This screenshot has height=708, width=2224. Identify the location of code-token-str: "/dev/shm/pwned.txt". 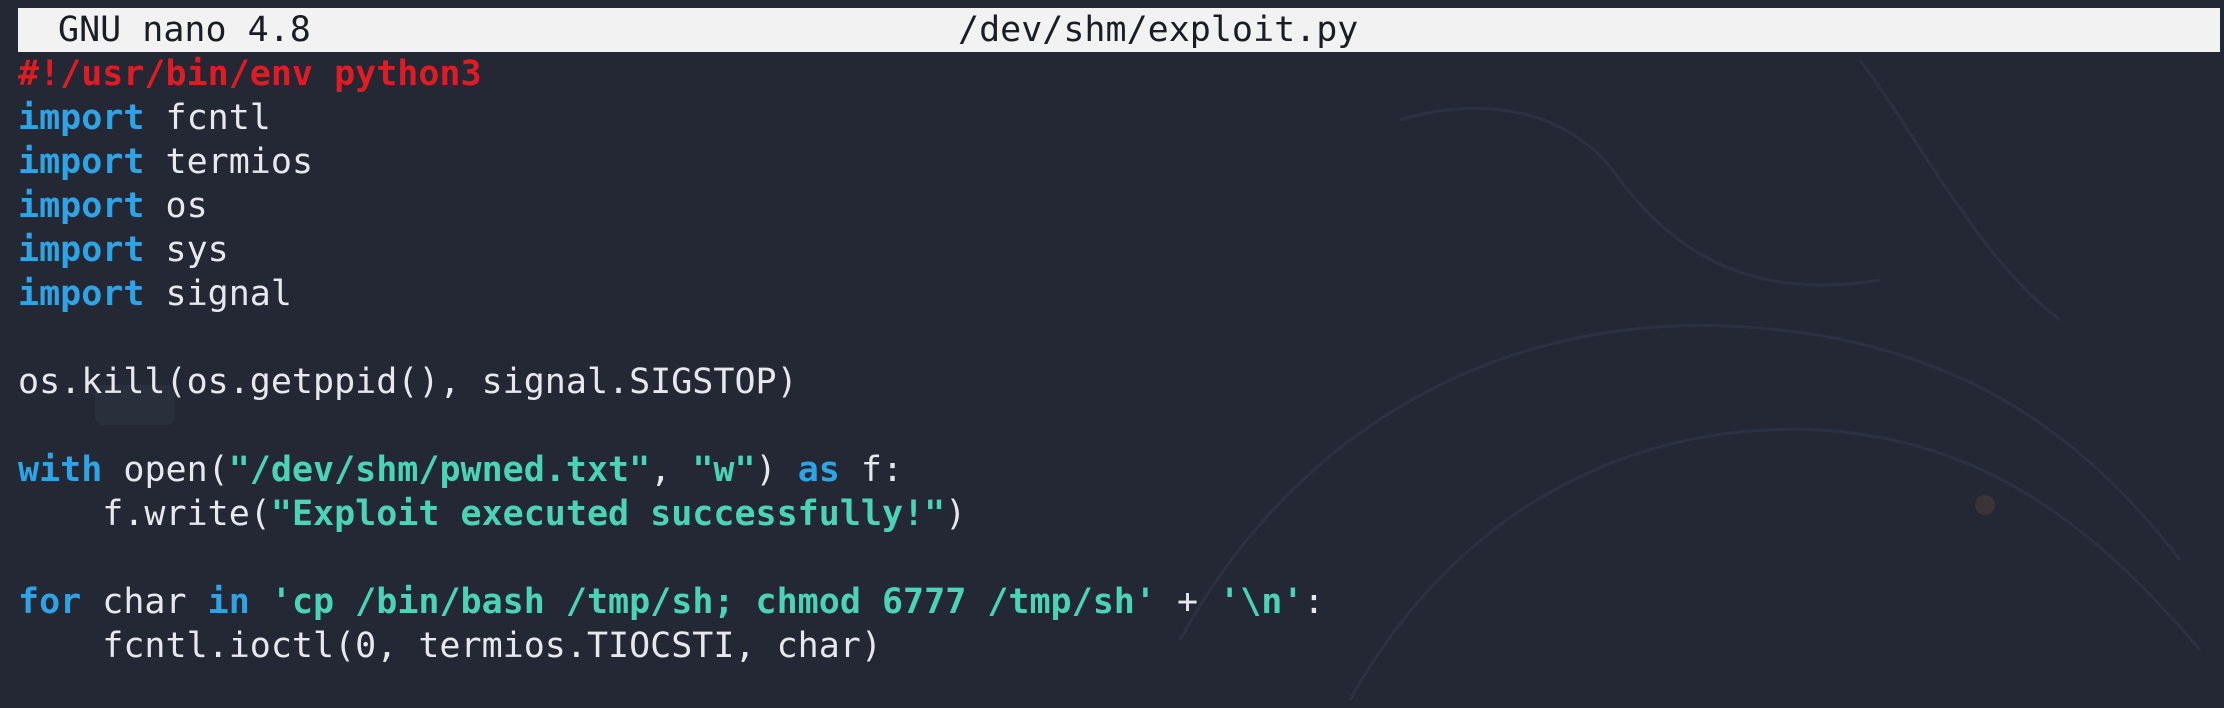
(439, 470).